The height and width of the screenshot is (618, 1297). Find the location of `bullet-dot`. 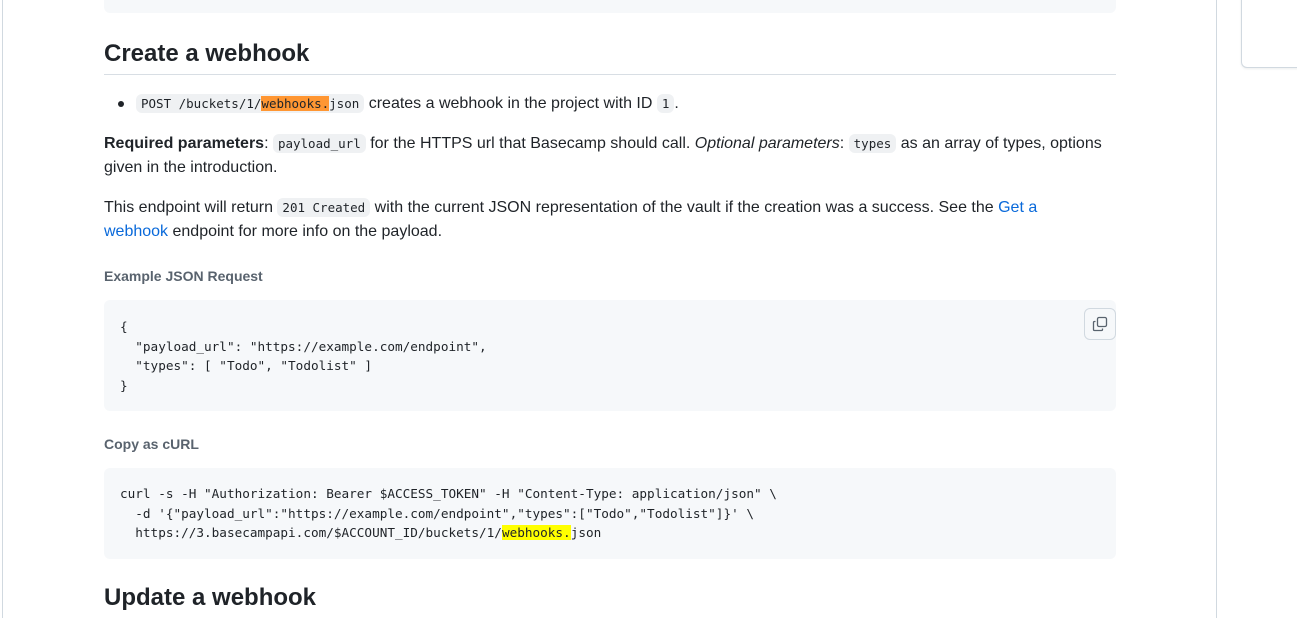

bullet-dot is located at coordinates (121, 104).